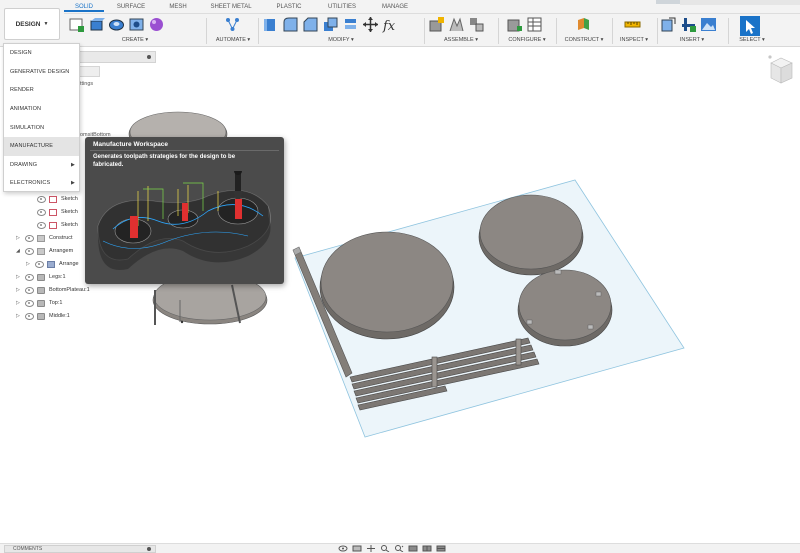 This screenshot has width=800, height=553. I want to click on assemble-group-label: ASSEMBLE ▾, so click(461, 40).